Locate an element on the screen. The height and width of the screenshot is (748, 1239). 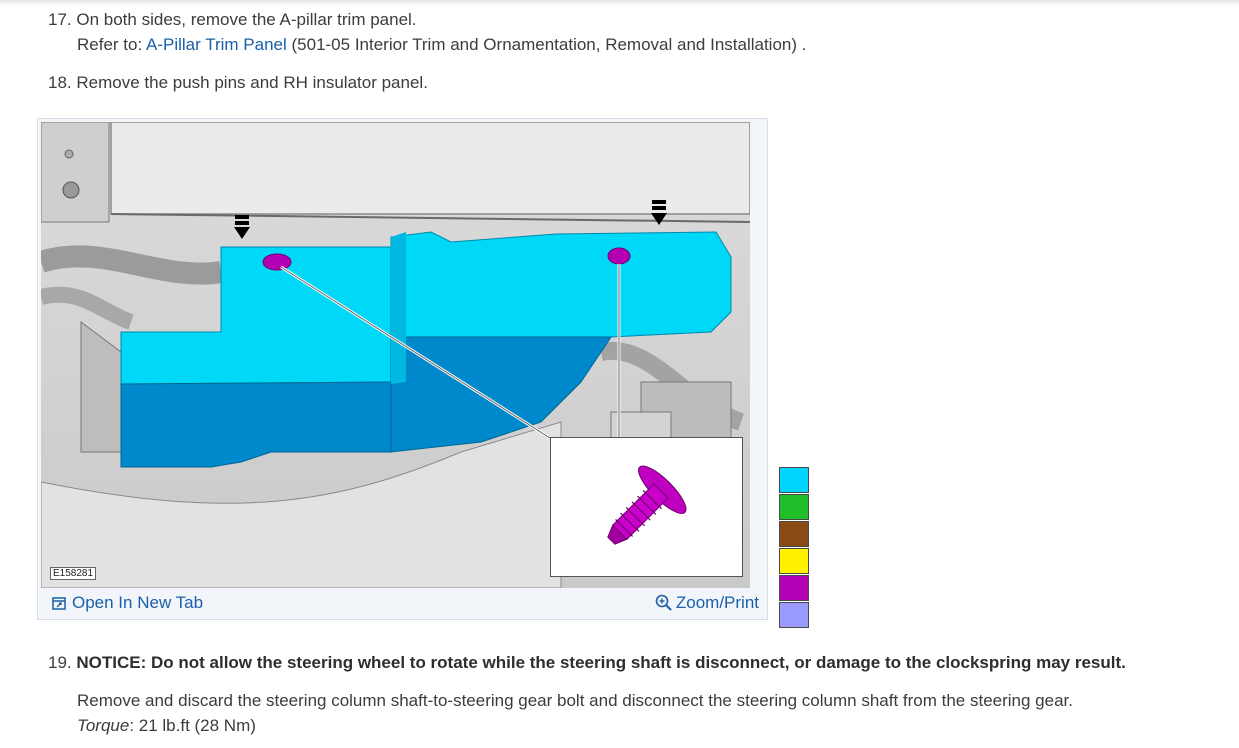
top-divider is located at coordinates (619, 3).